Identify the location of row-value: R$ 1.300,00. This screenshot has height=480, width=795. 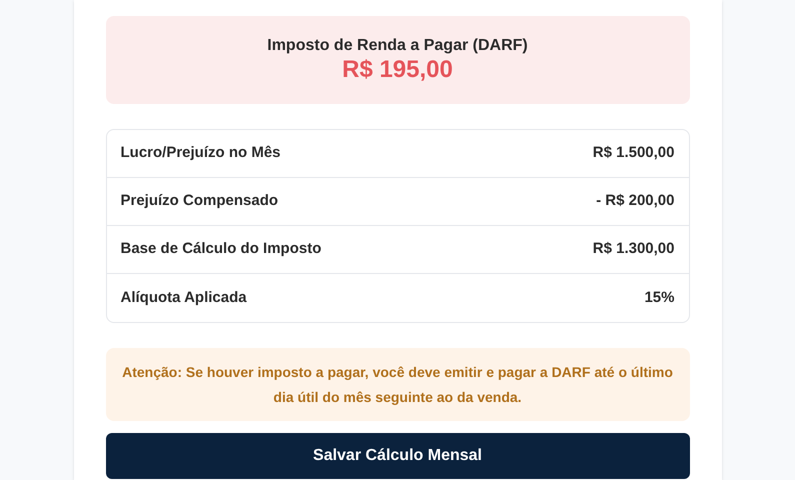
(633, 249).